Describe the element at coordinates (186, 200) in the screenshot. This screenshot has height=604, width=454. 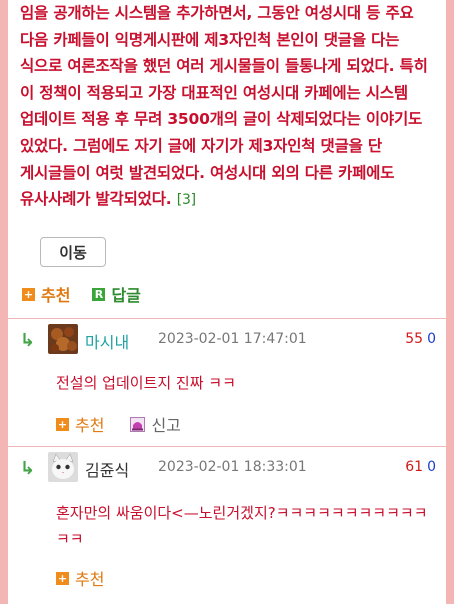
I see `footnote-ref-link: [3]` at that location.